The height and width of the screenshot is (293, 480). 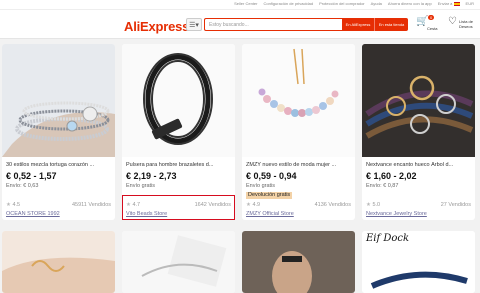 I want to click on search-store-button: En esta tienda, so click(x=391, y=24).